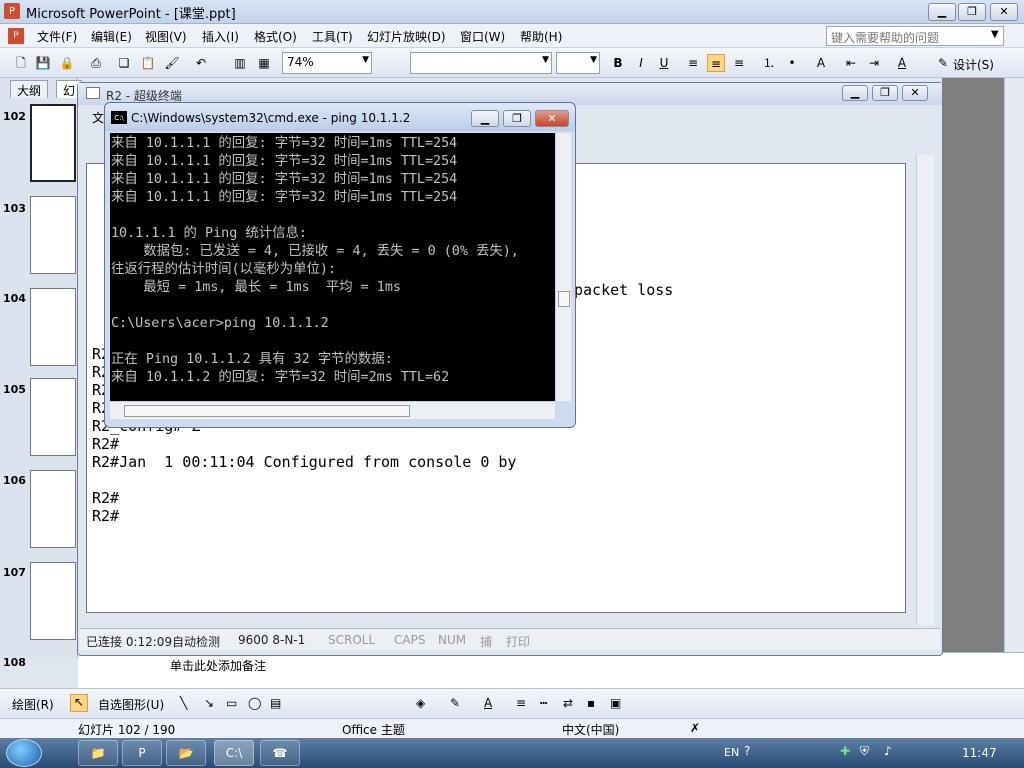 The width and height of the screenshot is (1024, 768). I want to click on menu-slideshow: 幻灯片放映(D), so click(406, 36).